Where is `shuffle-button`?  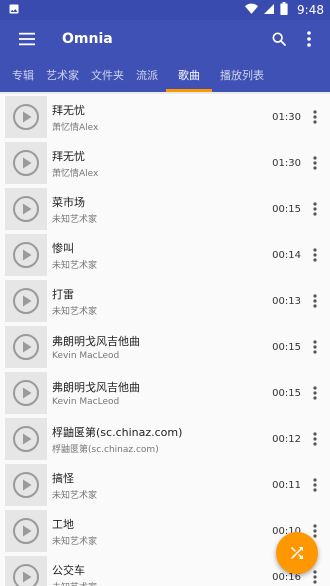
shuffle-button is located at coordinates (297, 553).